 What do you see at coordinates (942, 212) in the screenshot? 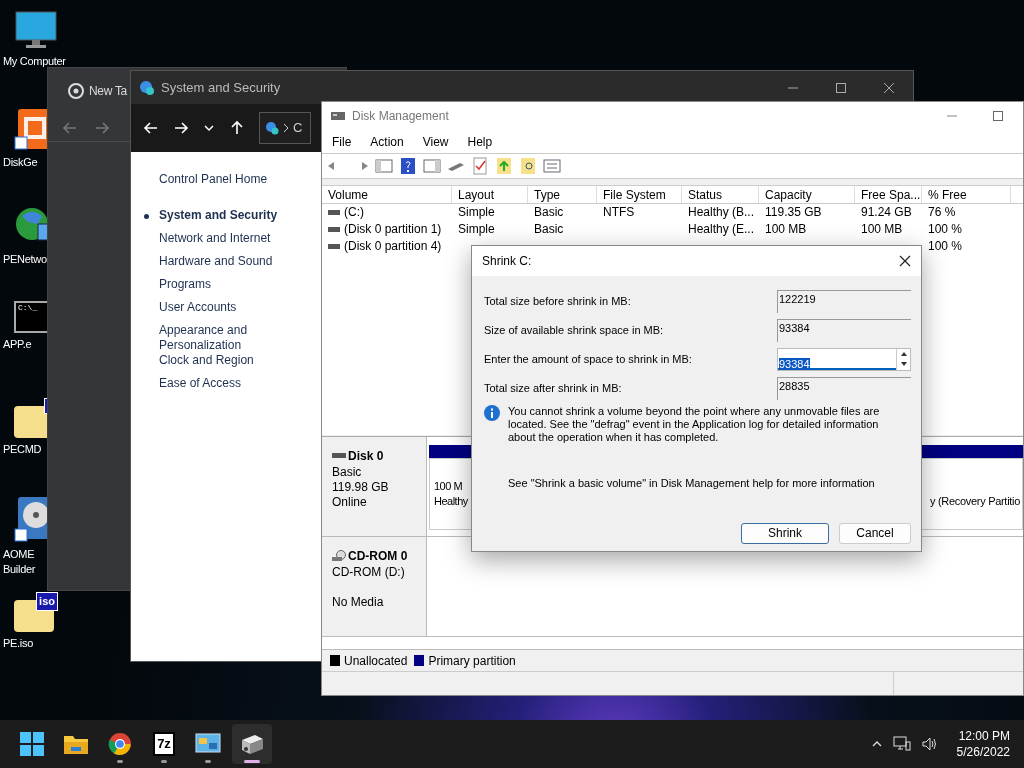
I see `table-cell: 76 %` at bounding box center [942, 212].